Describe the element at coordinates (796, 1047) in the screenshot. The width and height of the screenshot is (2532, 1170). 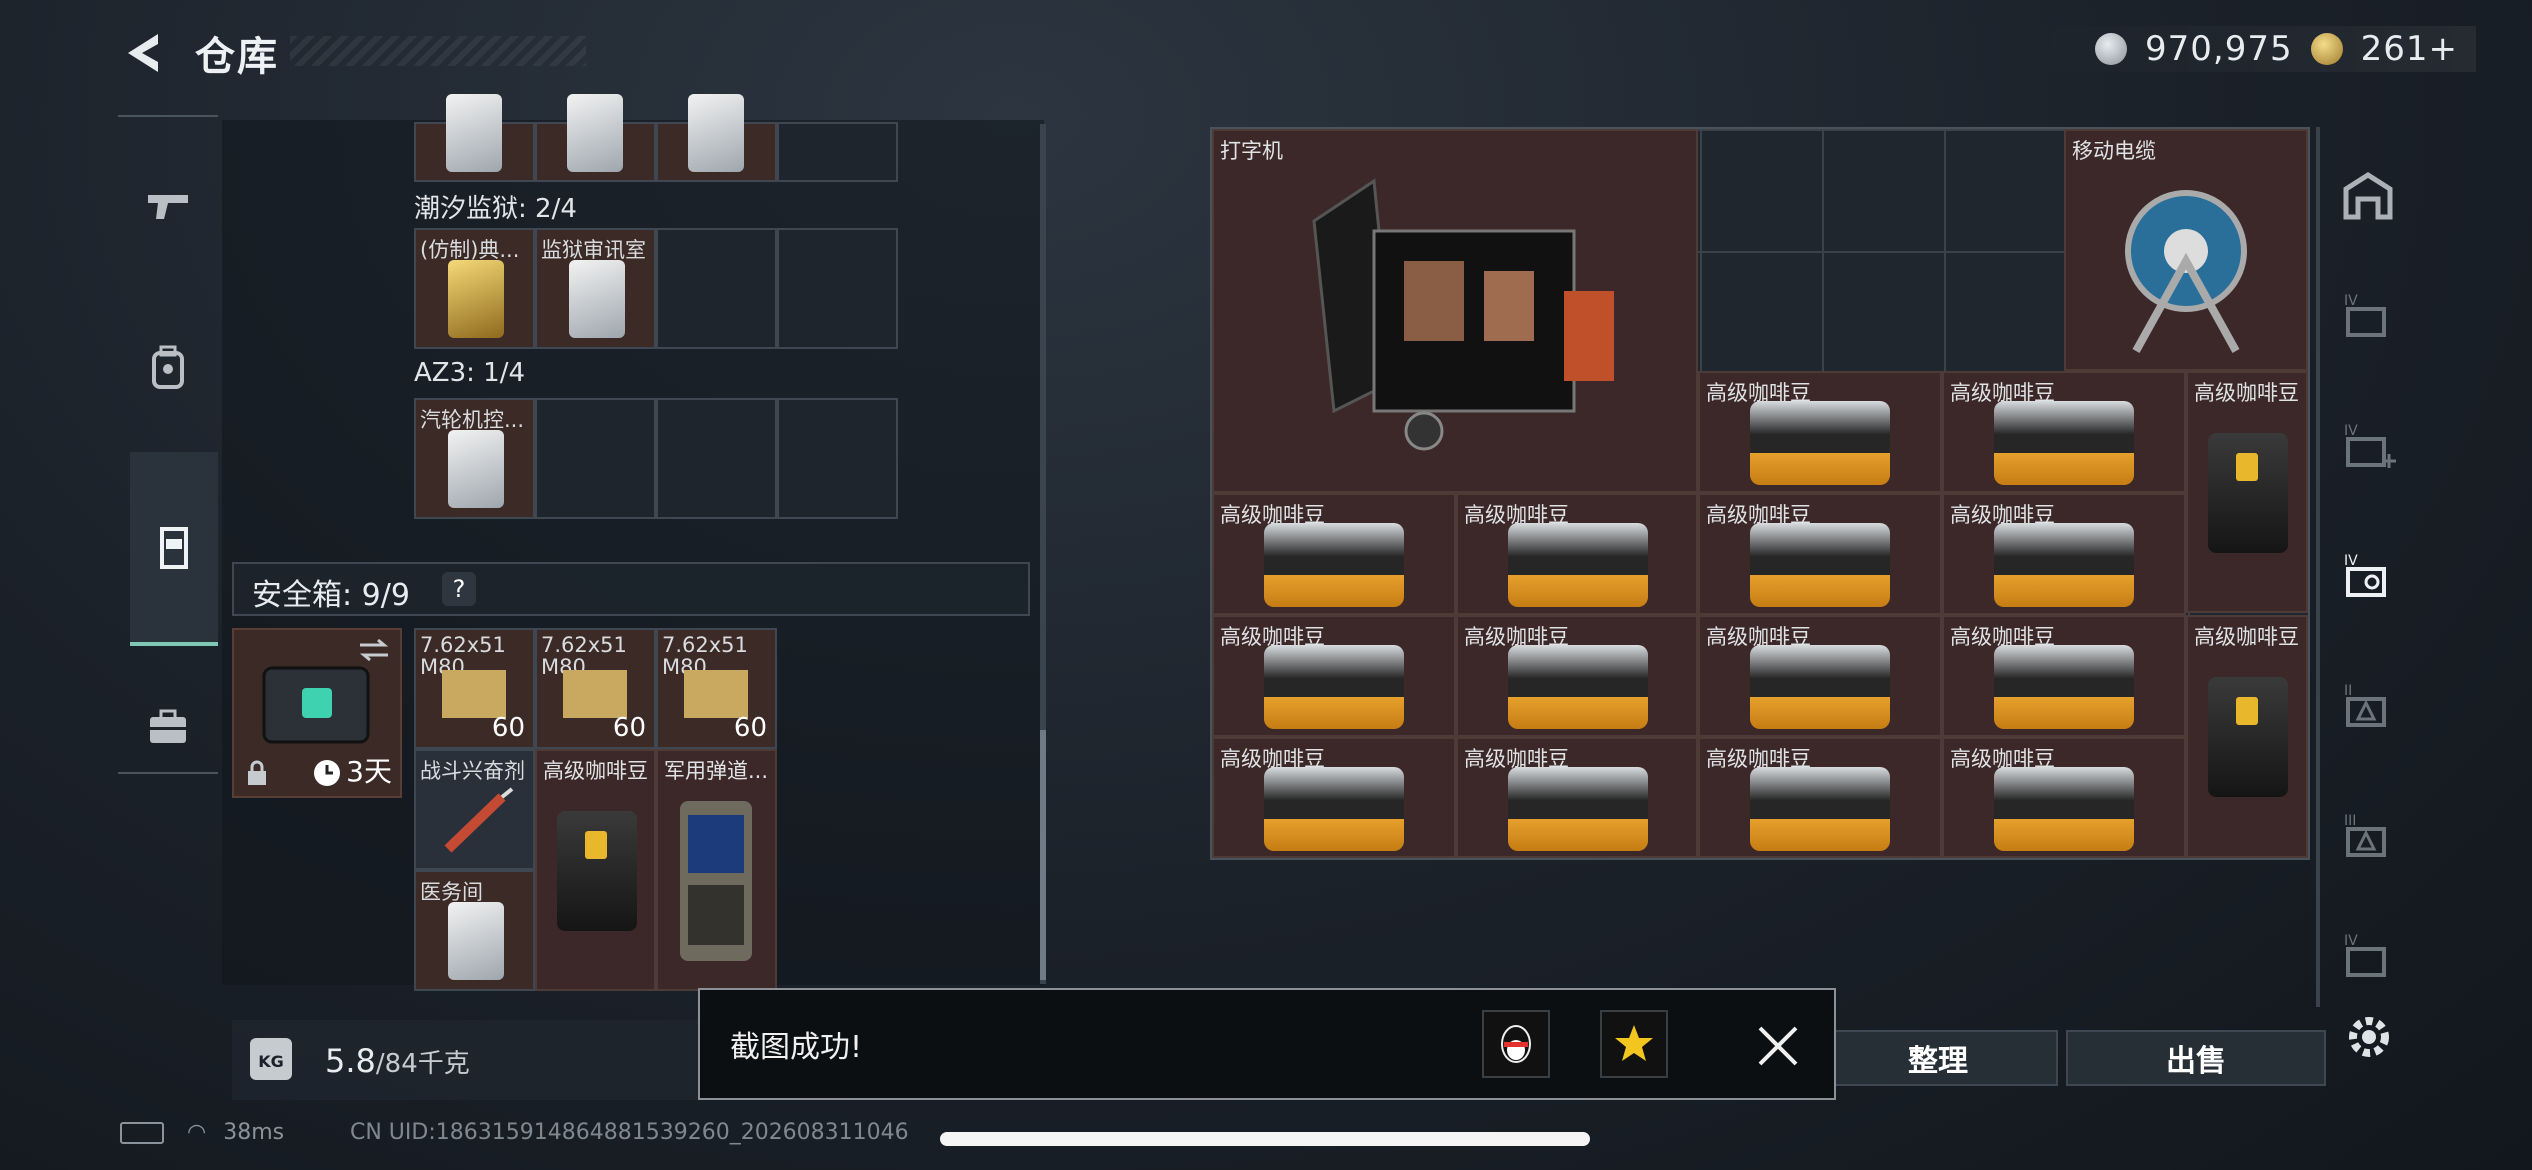
I see `toast-message: 截图成功!` at that location.